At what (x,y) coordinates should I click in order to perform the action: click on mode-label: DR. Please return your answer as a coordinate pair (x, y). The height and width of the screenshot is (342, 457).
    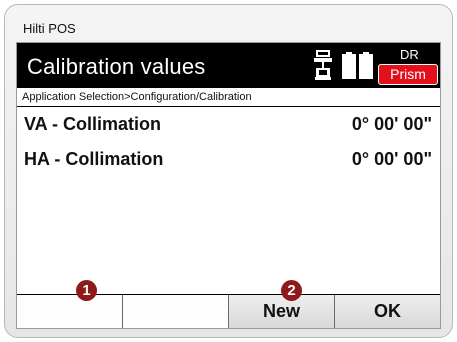
    Looking at the image, I should click on (409, 54).